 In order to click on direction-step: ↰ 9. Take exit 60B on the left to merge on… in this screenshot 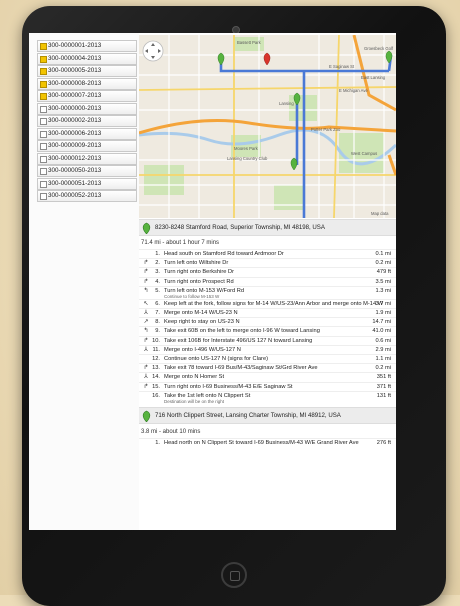, I will do `click(267, 330)`.